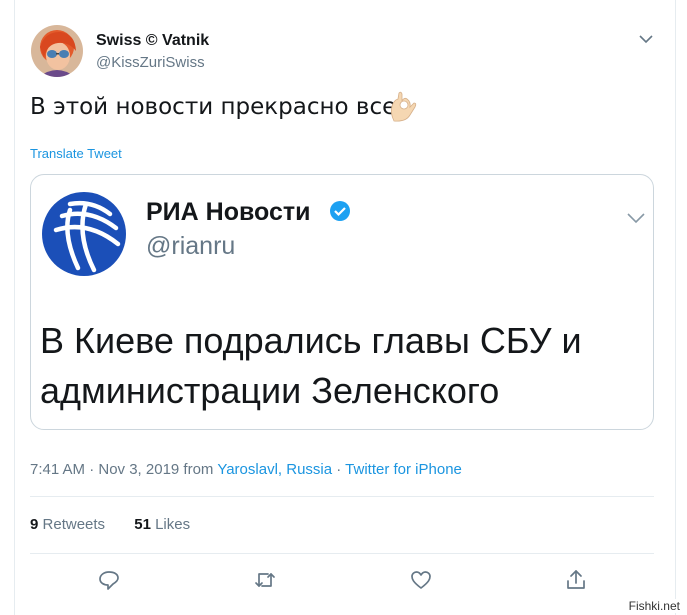 Image resolution: width=687 pixels, height=615 pixels. Describe the element at coordinates (84, 234) in the screenshot. I see `ria-logo` at that location.